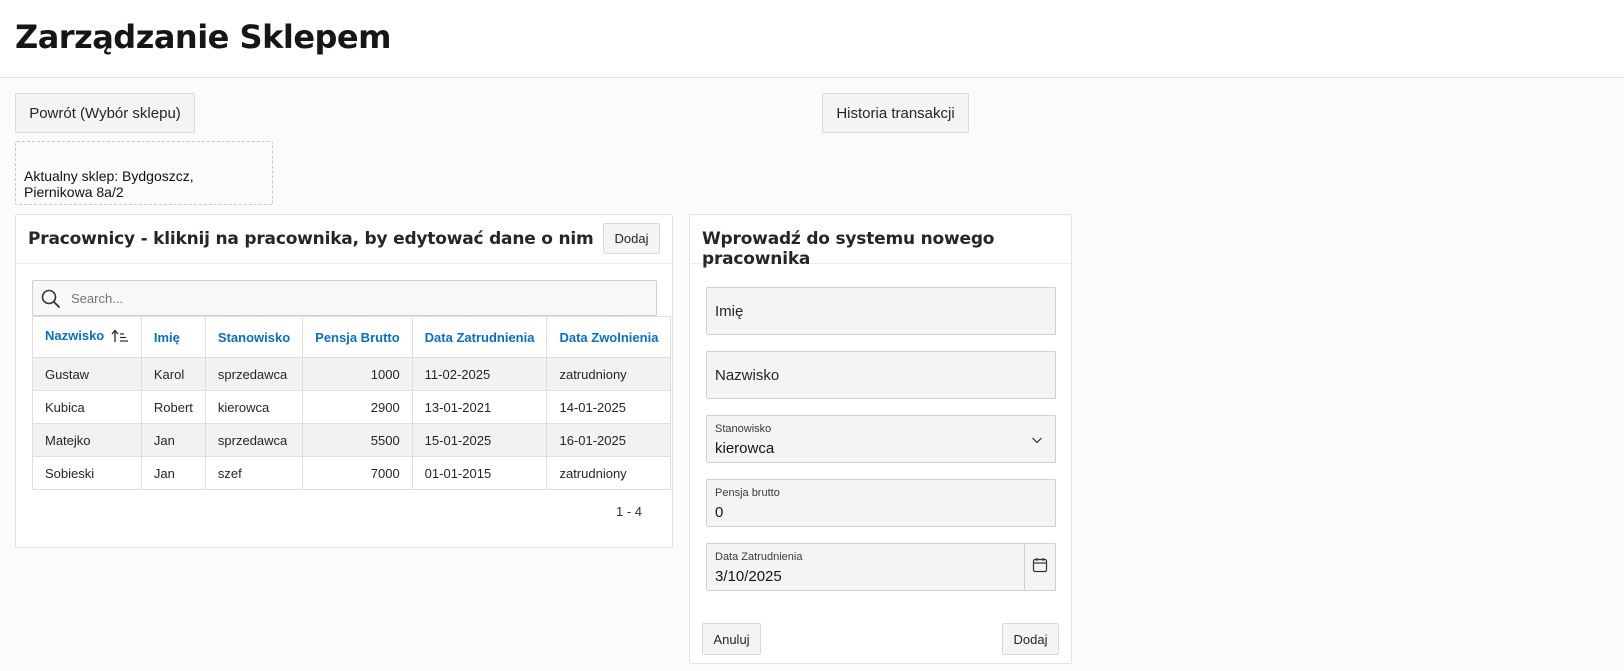  What do you see at coordinates (357, 374) in the screenshot?
I see `cell-pensja: 1000` at bounding box center [357, 374].